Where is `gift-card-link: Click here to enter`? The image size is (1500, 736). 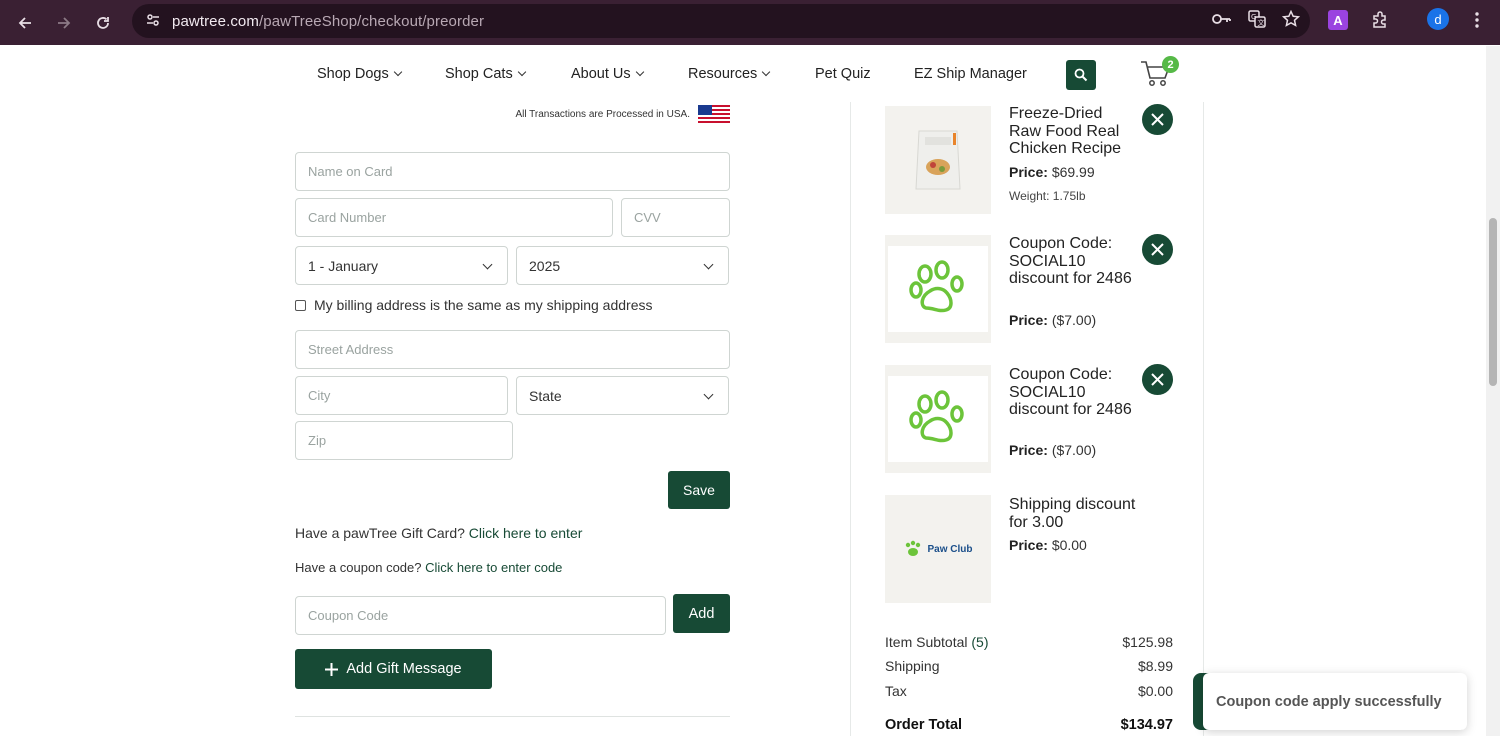 gift-card-link: Click here to enter is located at coordinates (526, 533).